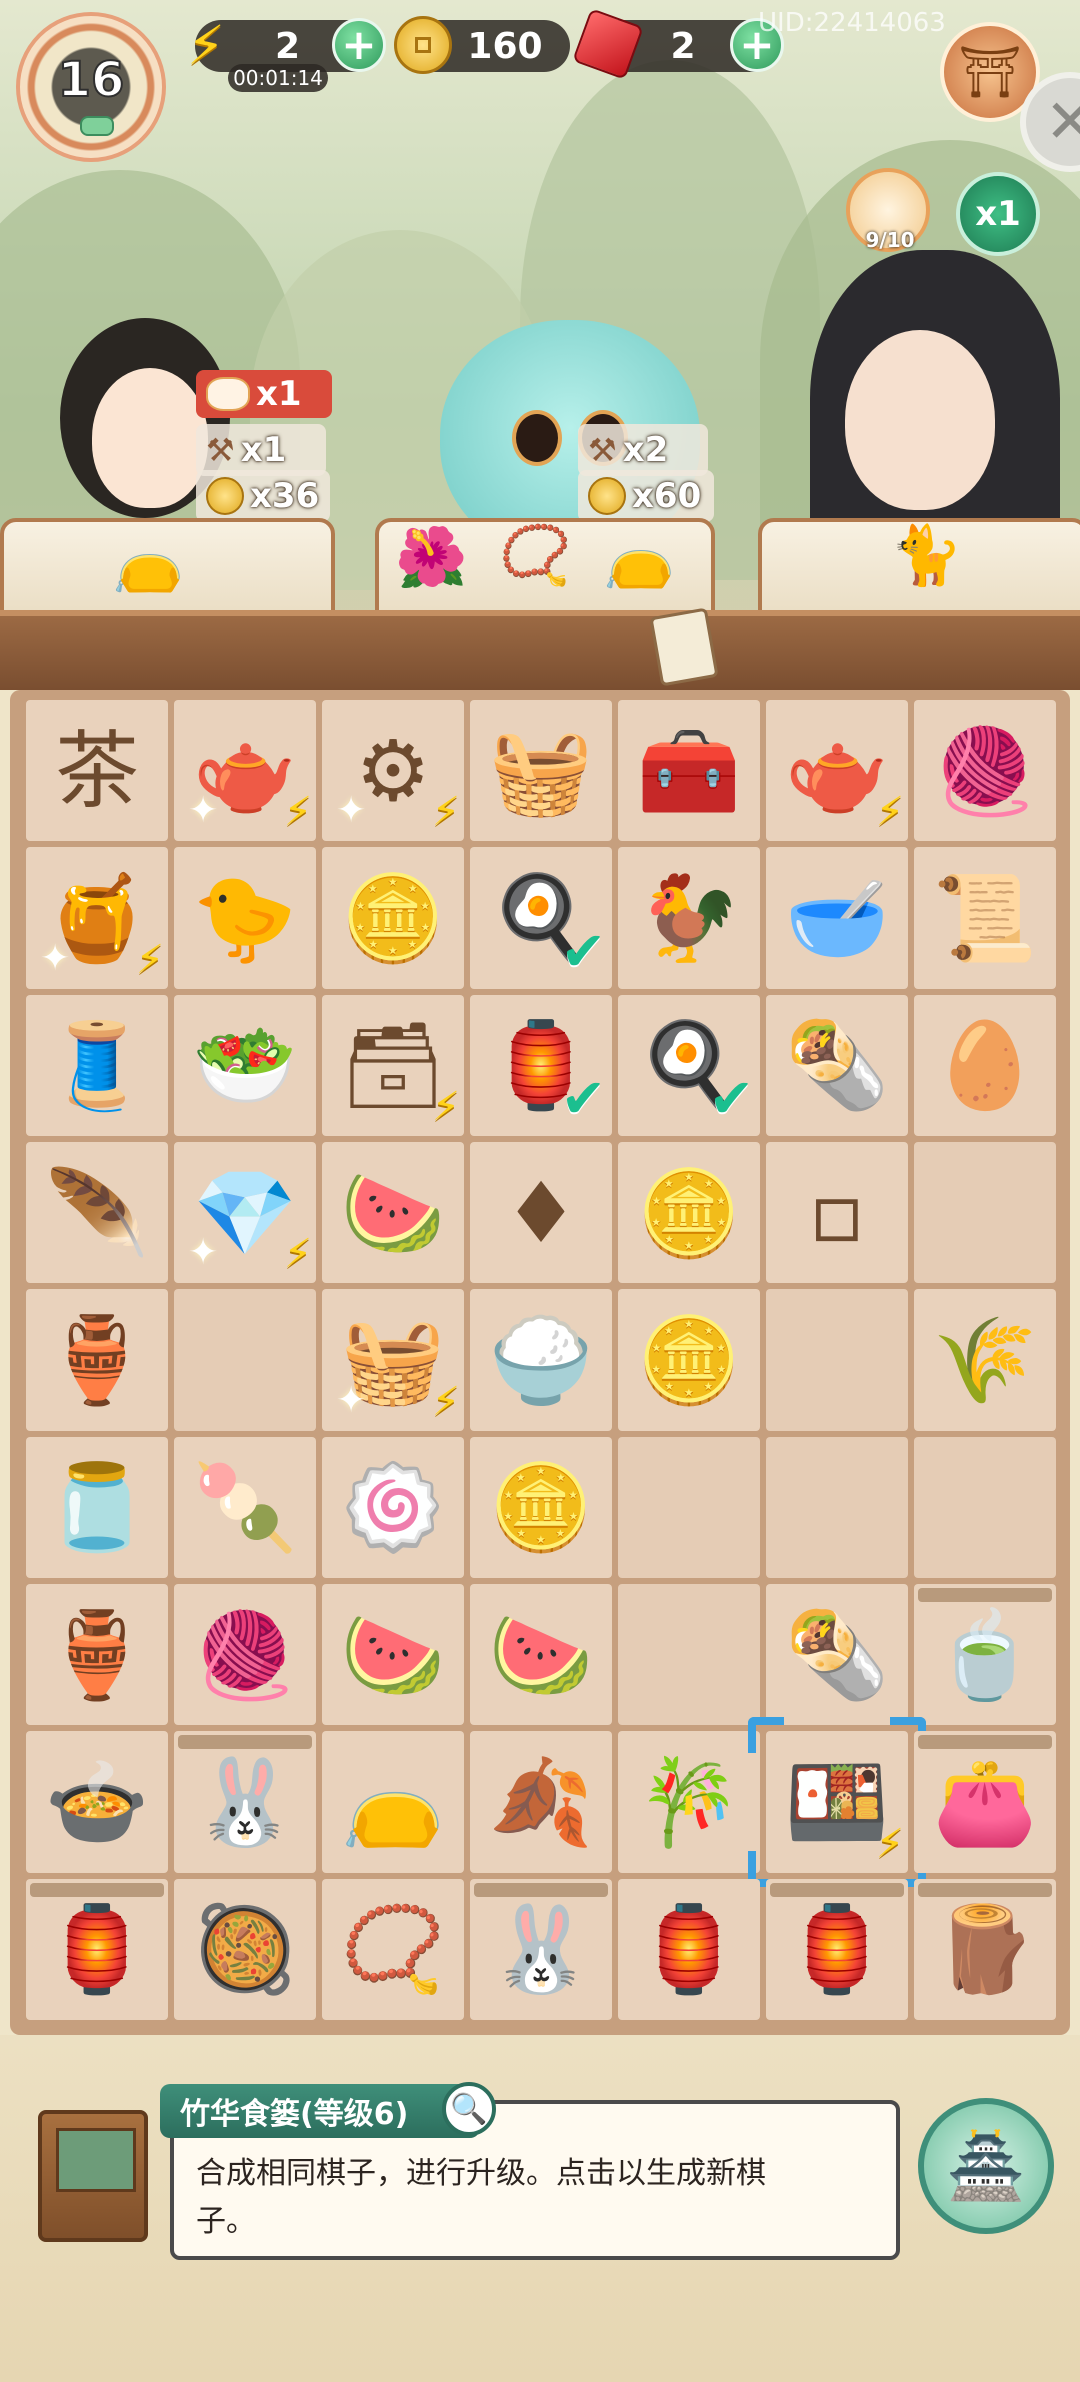  What do you see at coordinates (985, 1360) in the screenshot?
I see `board-cell: 🌾` at bounding box center [985, 1360].